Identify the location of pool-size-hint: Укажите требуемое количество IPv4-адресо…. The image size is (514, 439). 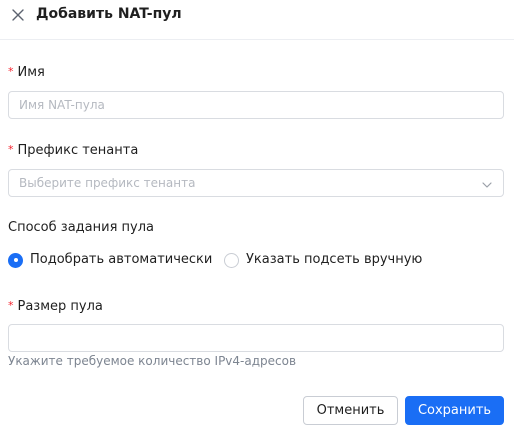
(152, 361).